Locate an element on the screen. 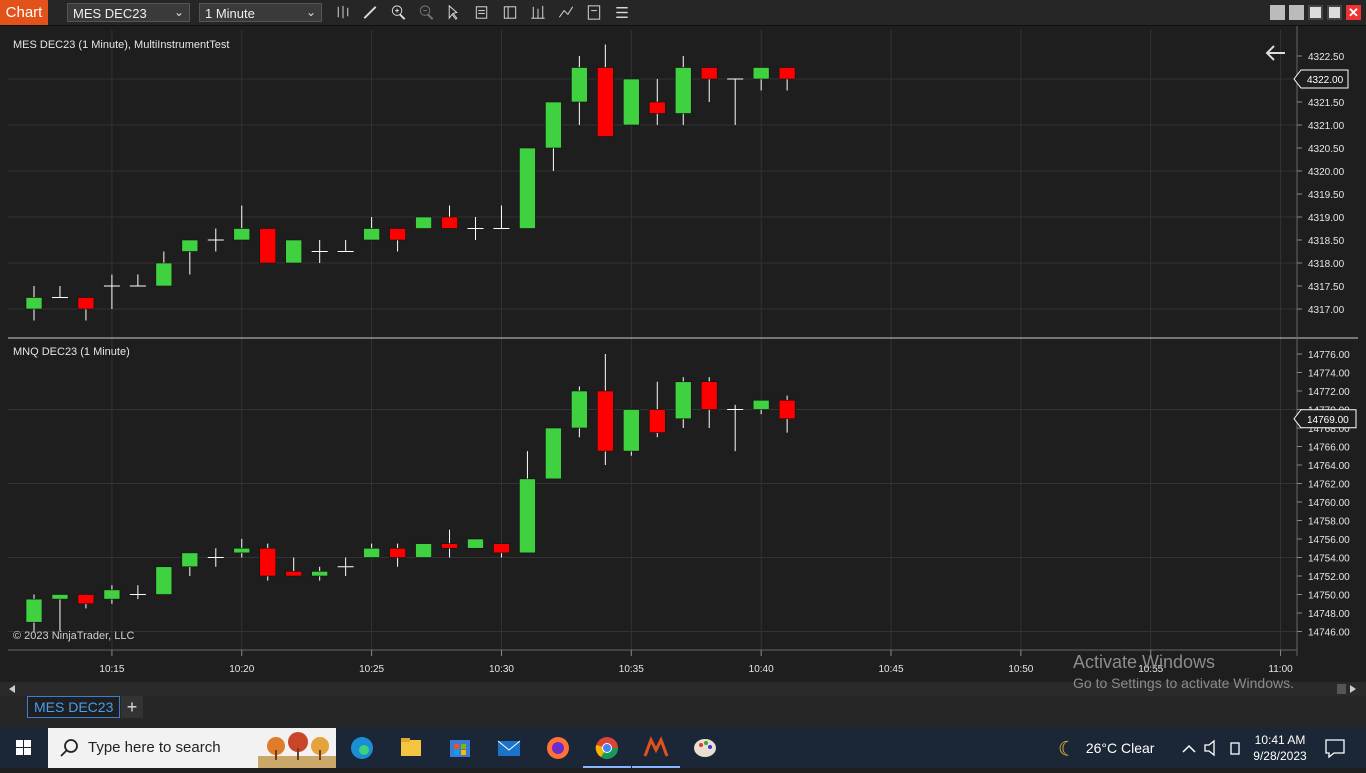 The width and height of the screenshot is (1366, 773). weather-widget: ☾ 26°C Clear is located at coordinates (1106, 748).